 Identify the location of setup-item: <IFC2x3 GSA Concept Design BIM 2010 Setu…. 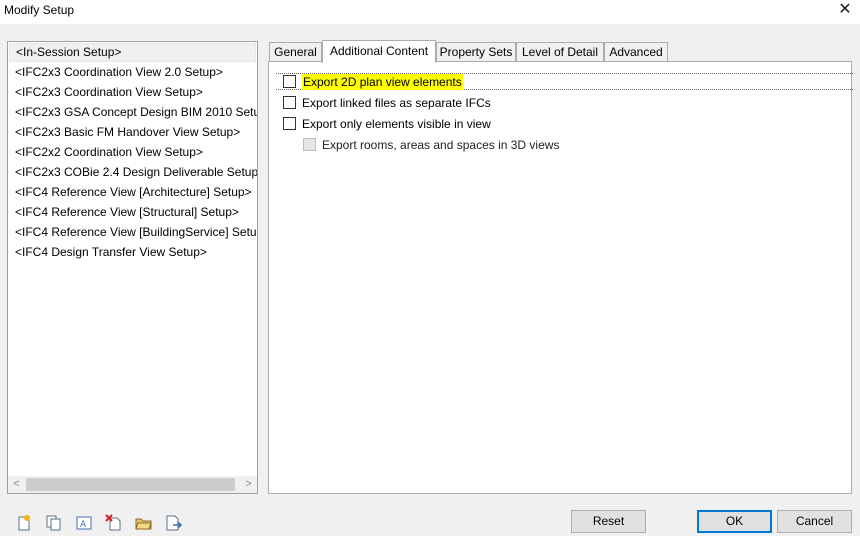
(132, 112).